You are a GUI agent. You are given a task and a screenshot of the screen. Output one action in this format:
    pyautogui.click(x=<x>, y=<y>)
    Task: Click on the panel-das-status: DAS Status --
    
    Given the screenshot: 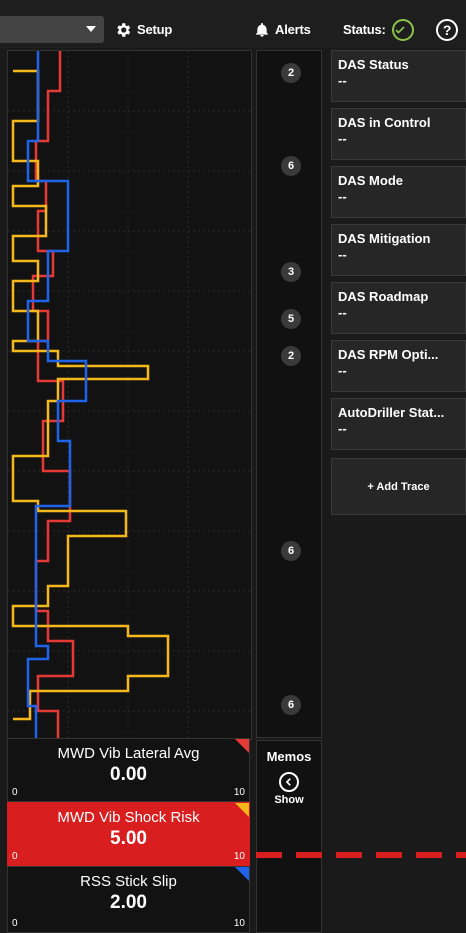 What is the action you would take?
    pyautogui.click(x=398, y=76)
    